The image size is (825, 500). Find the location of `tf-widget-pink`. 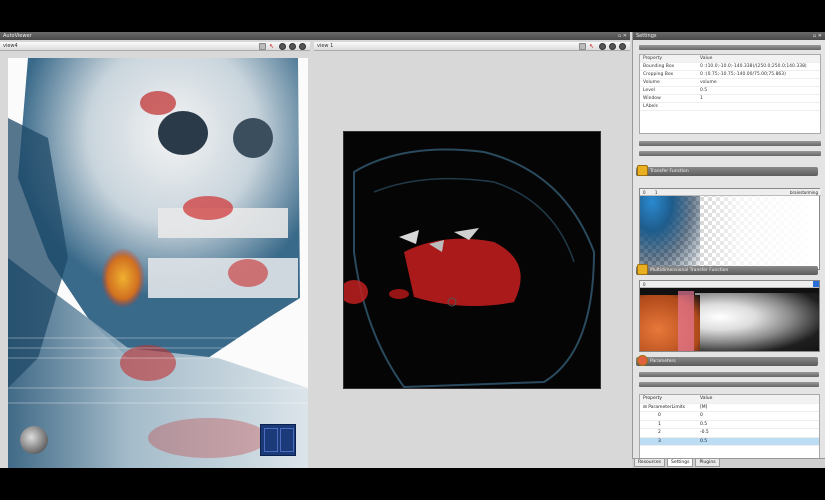

tf-widget-pink is located at coordinates (686, 321).